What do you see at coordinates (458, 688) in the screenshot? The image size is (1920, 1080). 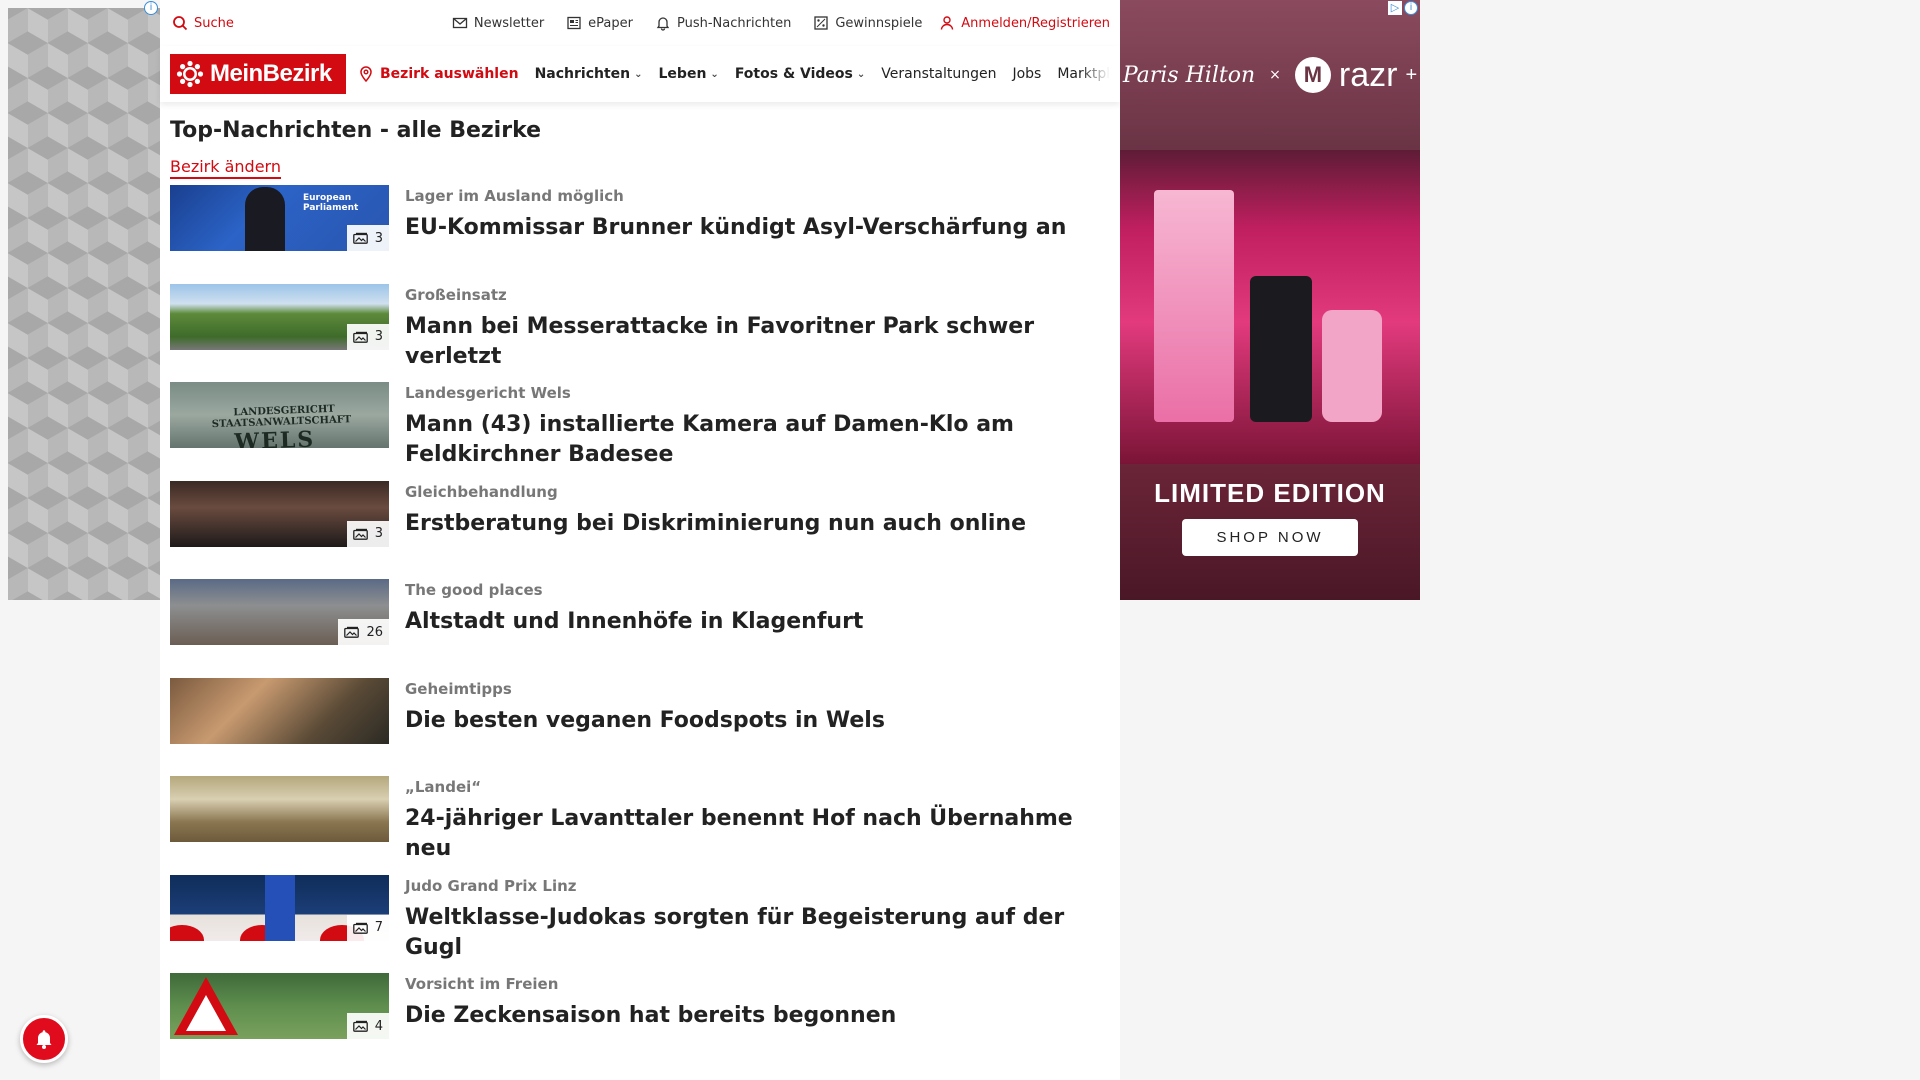 I see `article-kicker: Geheimtipps` at bounding box center [458, 688].